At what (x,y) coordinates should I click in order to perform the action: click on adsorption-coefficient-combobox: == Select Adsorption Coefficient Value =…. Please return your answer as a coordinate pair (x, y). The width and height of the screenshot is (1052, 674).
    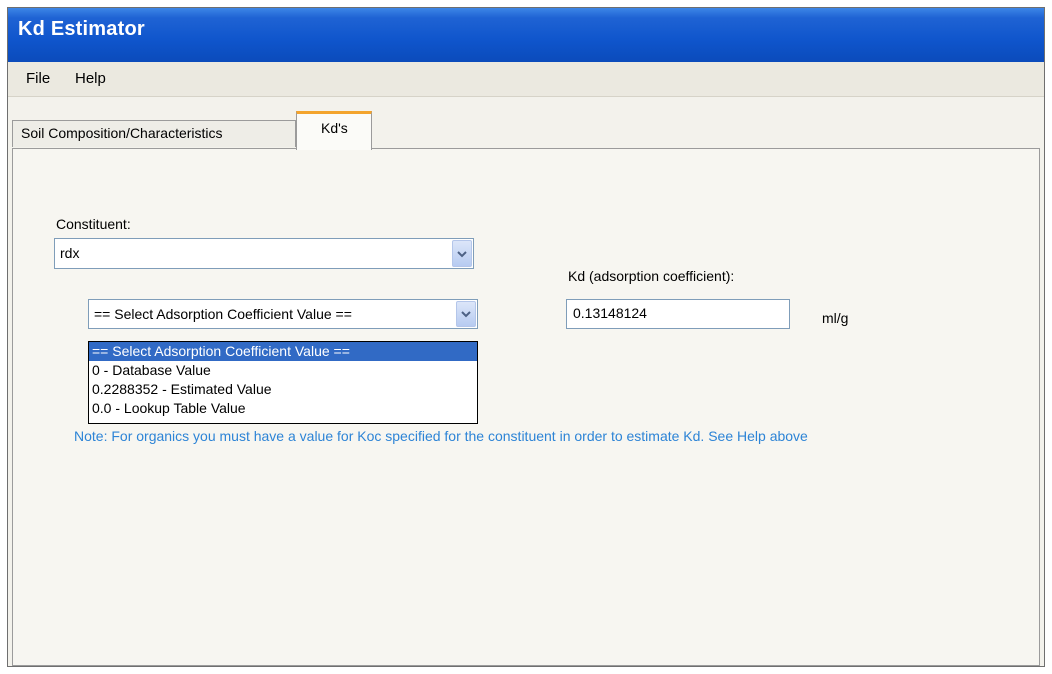
    Looking at the image, I should click on (283, 314).